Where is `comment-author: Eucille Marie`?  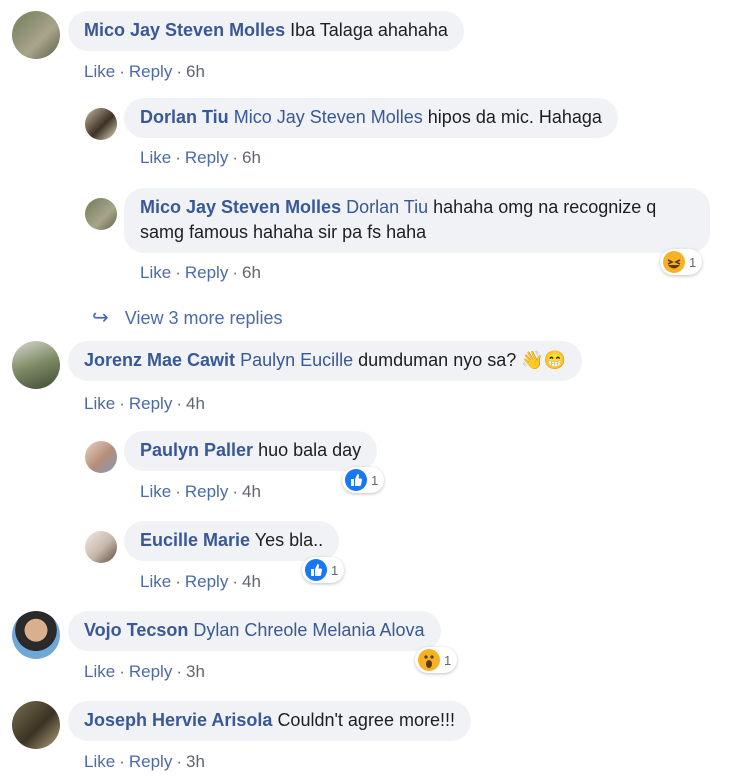
comment-author: Eucille Marie is located at coordinates (195, 540).